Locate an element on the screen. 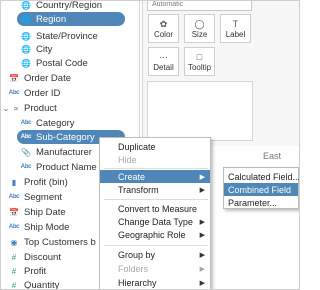 This screenshot has width=320, height=290. label-button: T Label is located at coordinates (235, 28).